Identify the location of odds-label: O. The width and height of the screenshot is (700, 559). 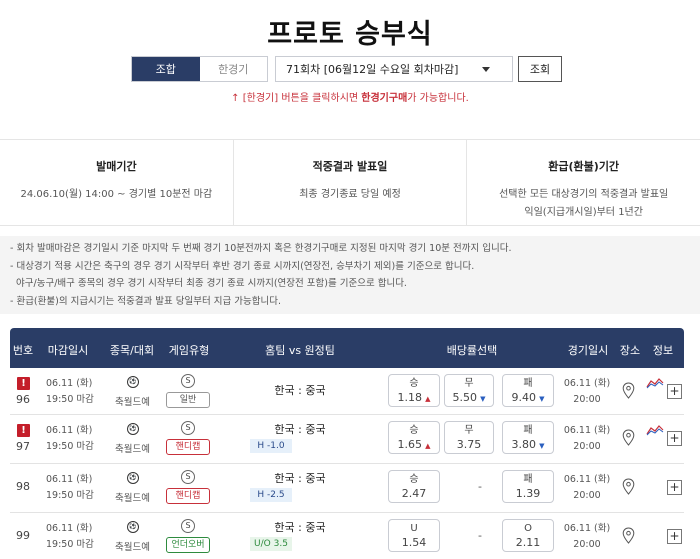
(528, 528).